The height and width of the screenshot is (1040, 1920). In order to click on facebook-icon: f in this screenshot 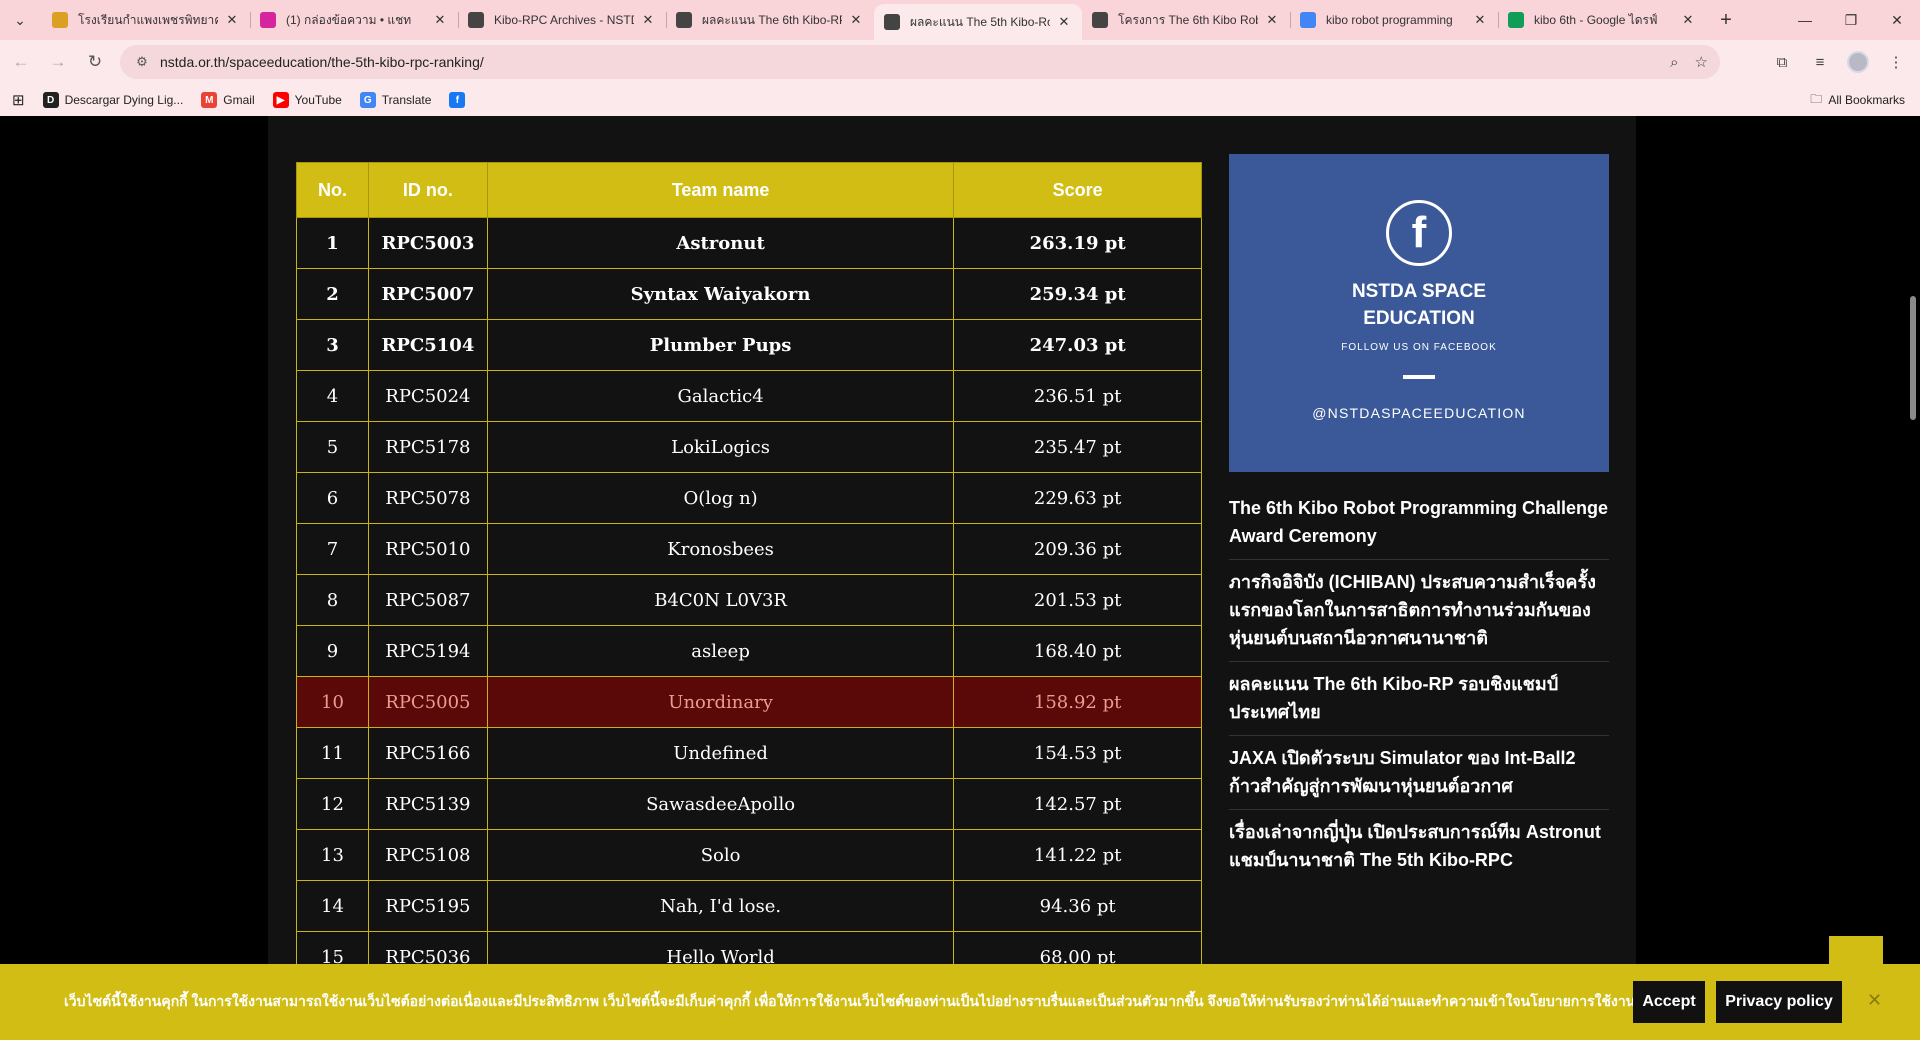, I will do `click(1419, 233)`.